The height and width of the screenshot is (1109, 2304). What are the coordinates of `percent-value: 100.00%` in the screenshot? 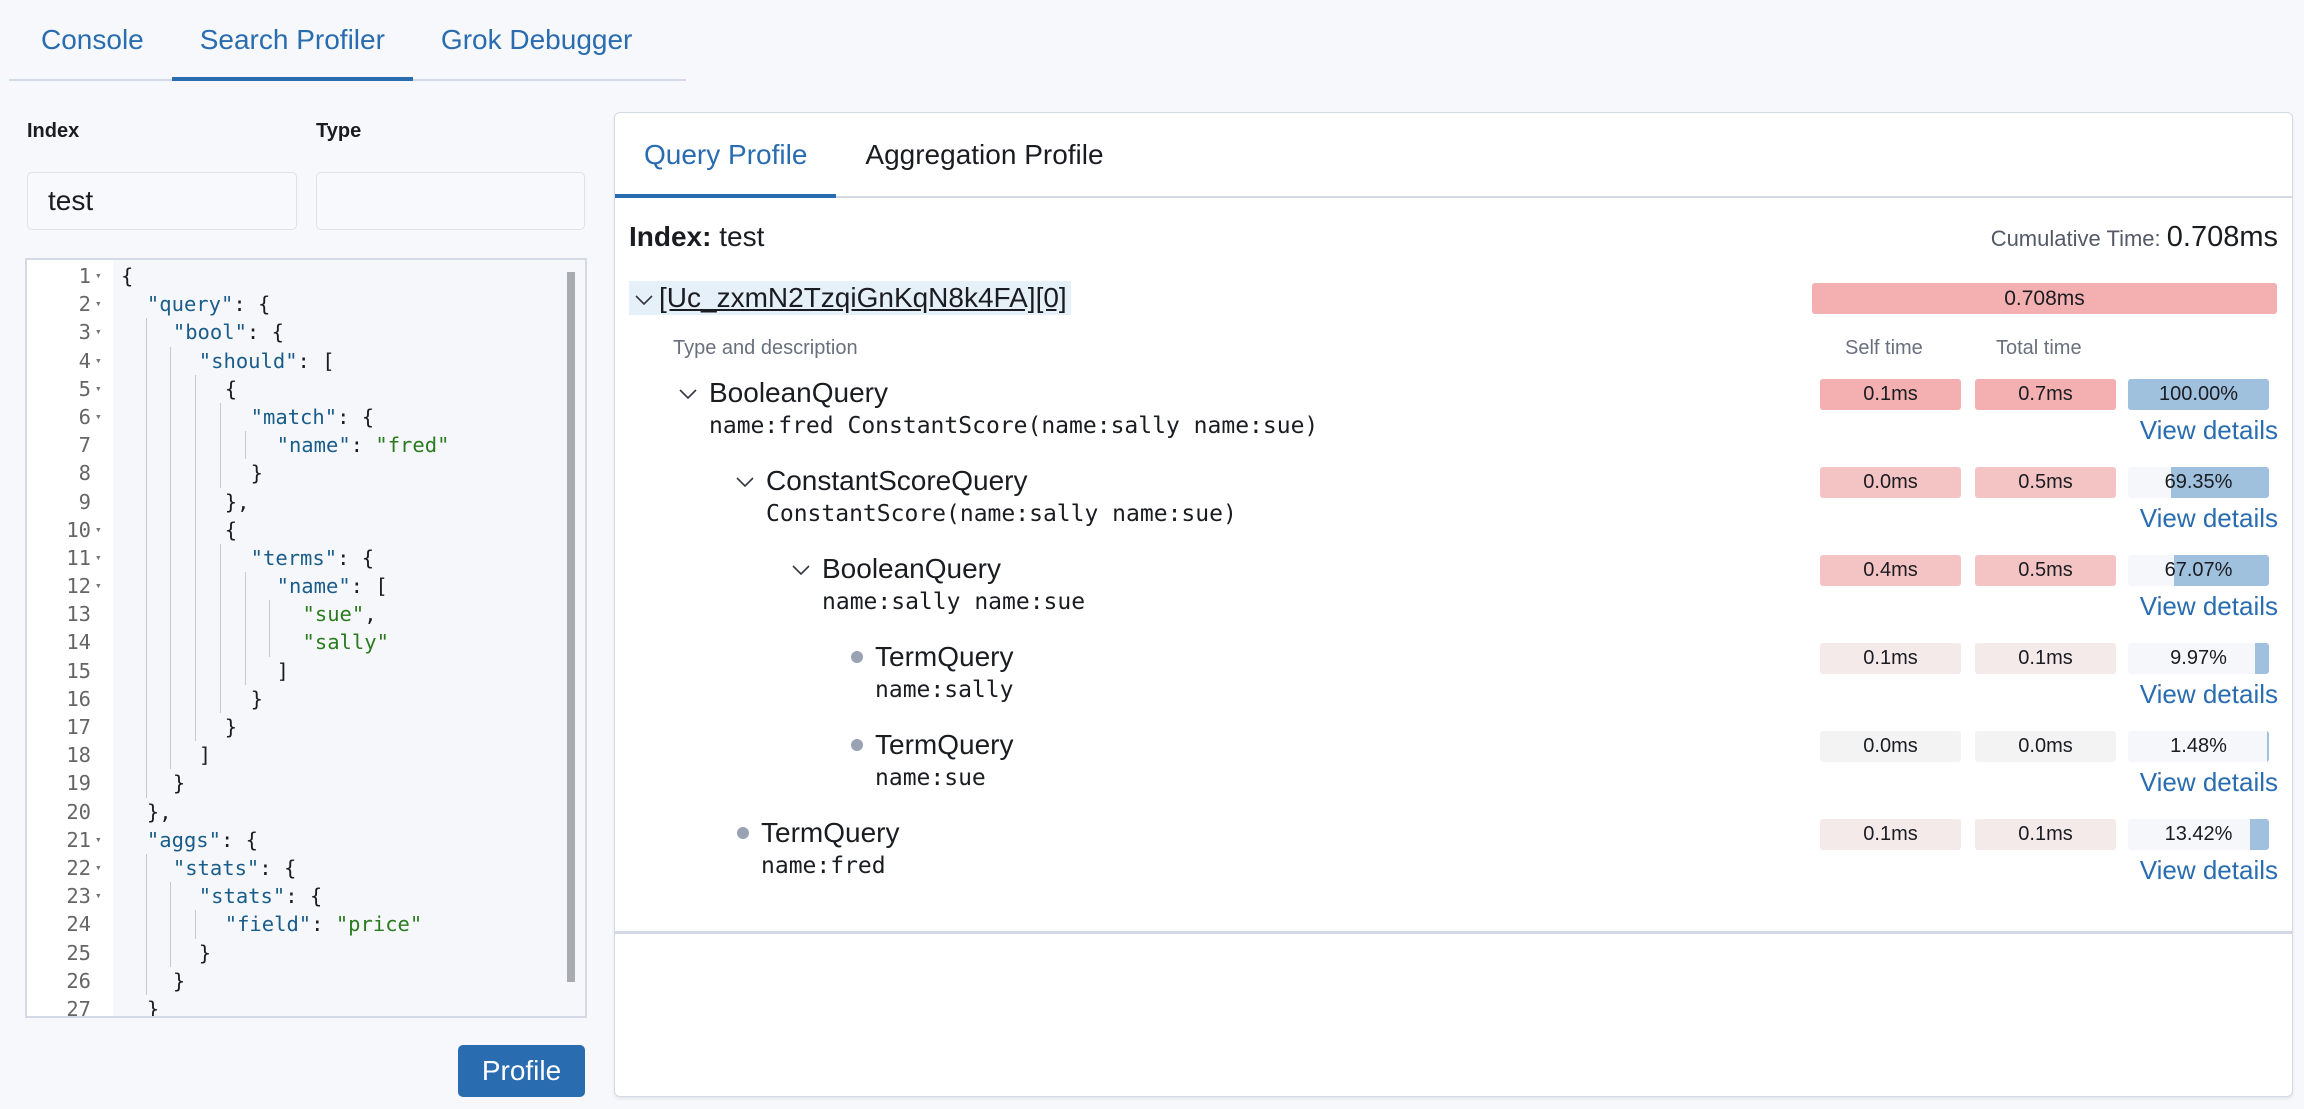 It's located at (2198, 394).